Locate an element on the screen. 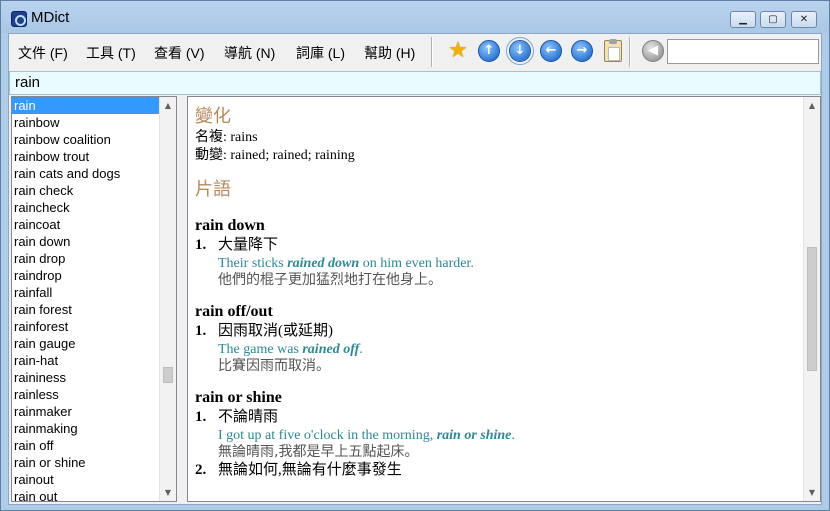 The image size is (830, 511). word-list-item: rainbow trout is located at coordinates (86, 156).